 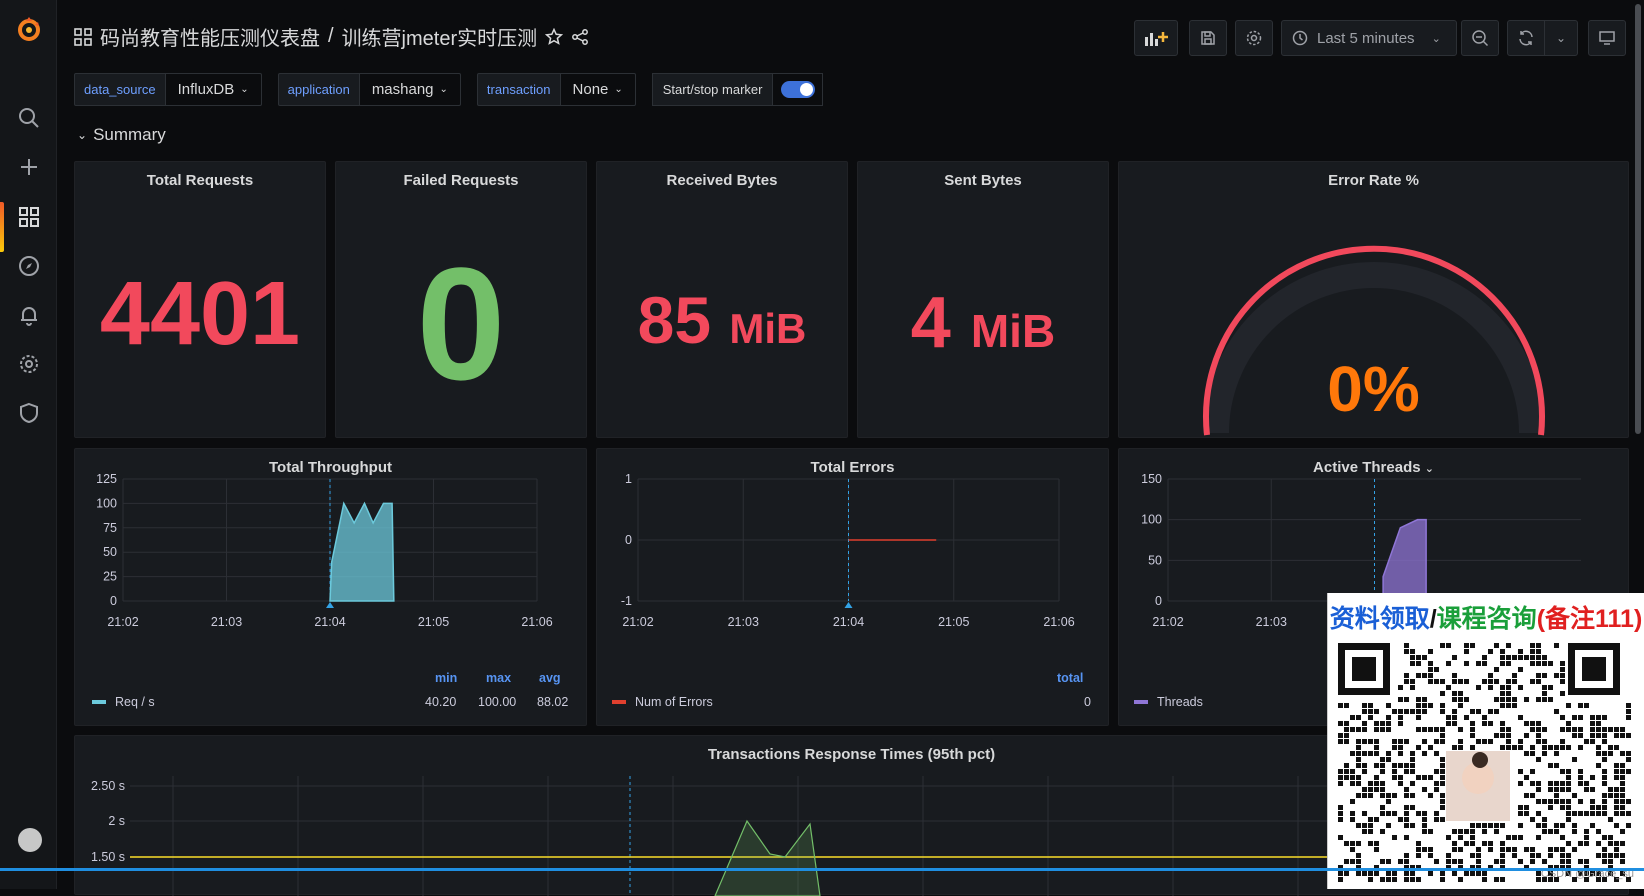 I want to click on annotation-marker, so click(x=848, y=605).